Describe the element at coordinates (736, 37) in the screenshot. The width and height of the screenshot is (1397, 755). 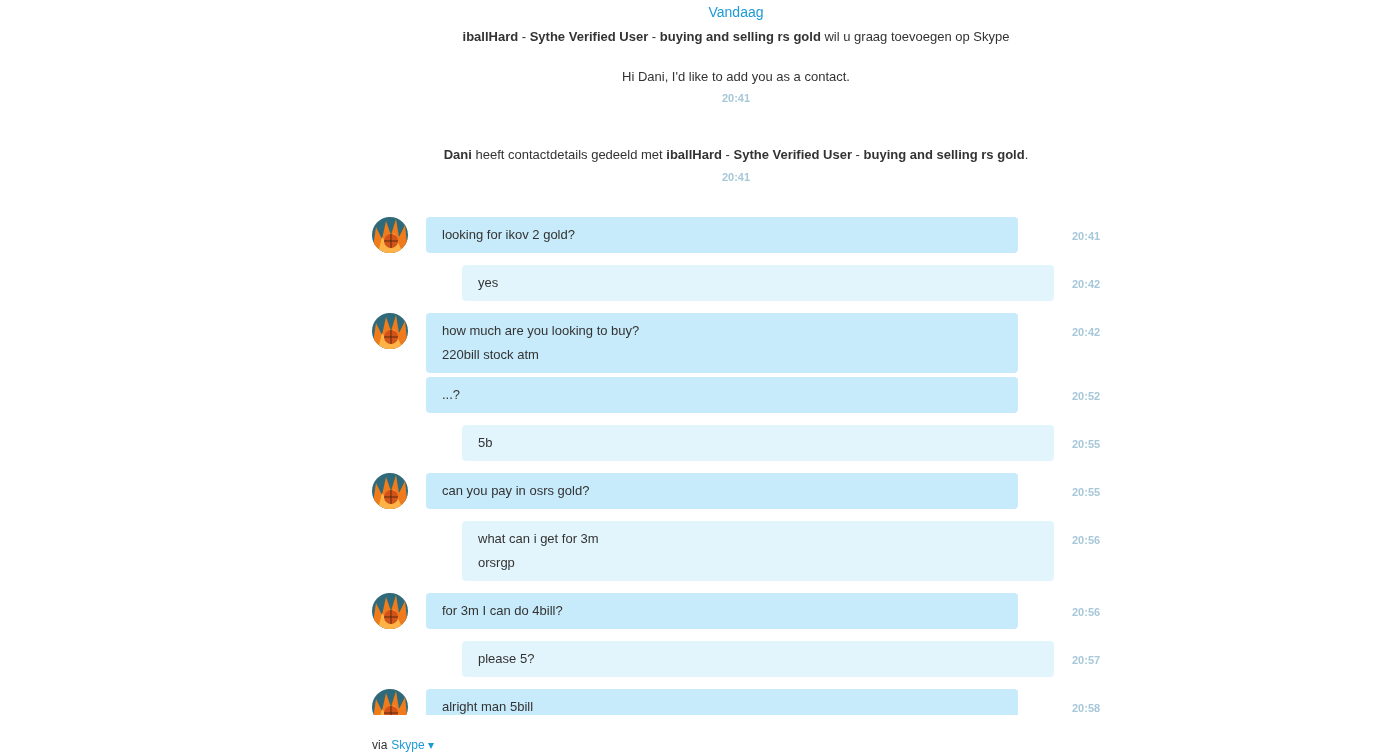
I see `contact-request-text: iballHard - Sythe Verified User - buying and selling rs gold wil u graag toevoegen op Skype` at that location.